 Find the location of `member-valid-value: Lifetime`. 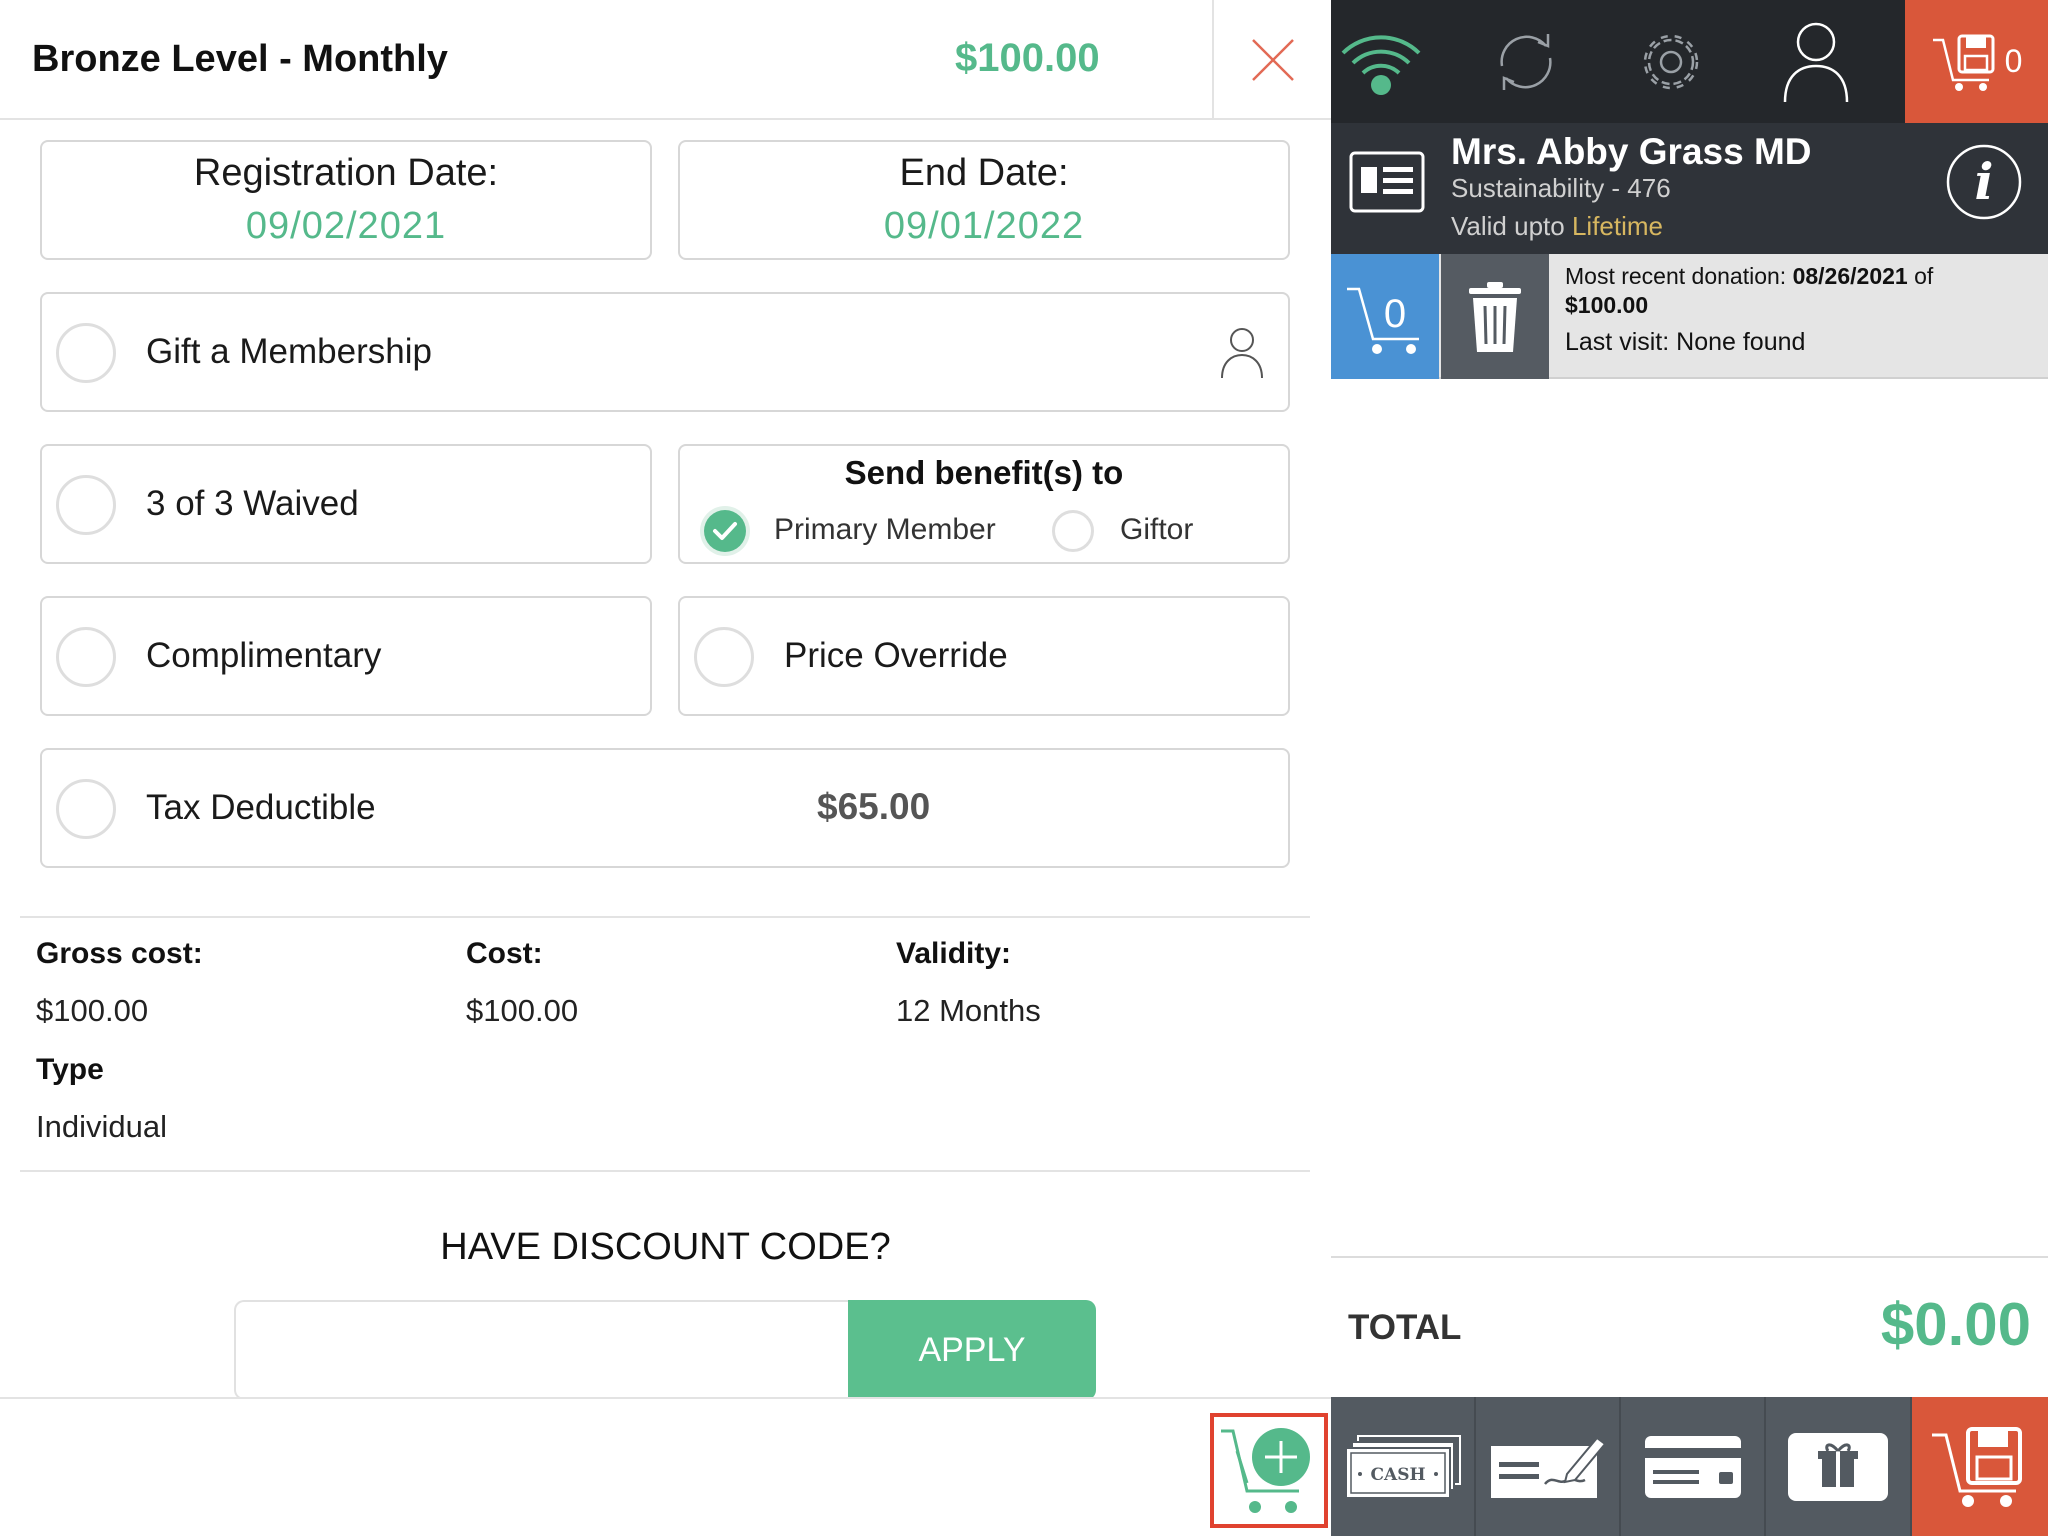

member-valid-value: Lifetime is located at coordinates (1617, 226).